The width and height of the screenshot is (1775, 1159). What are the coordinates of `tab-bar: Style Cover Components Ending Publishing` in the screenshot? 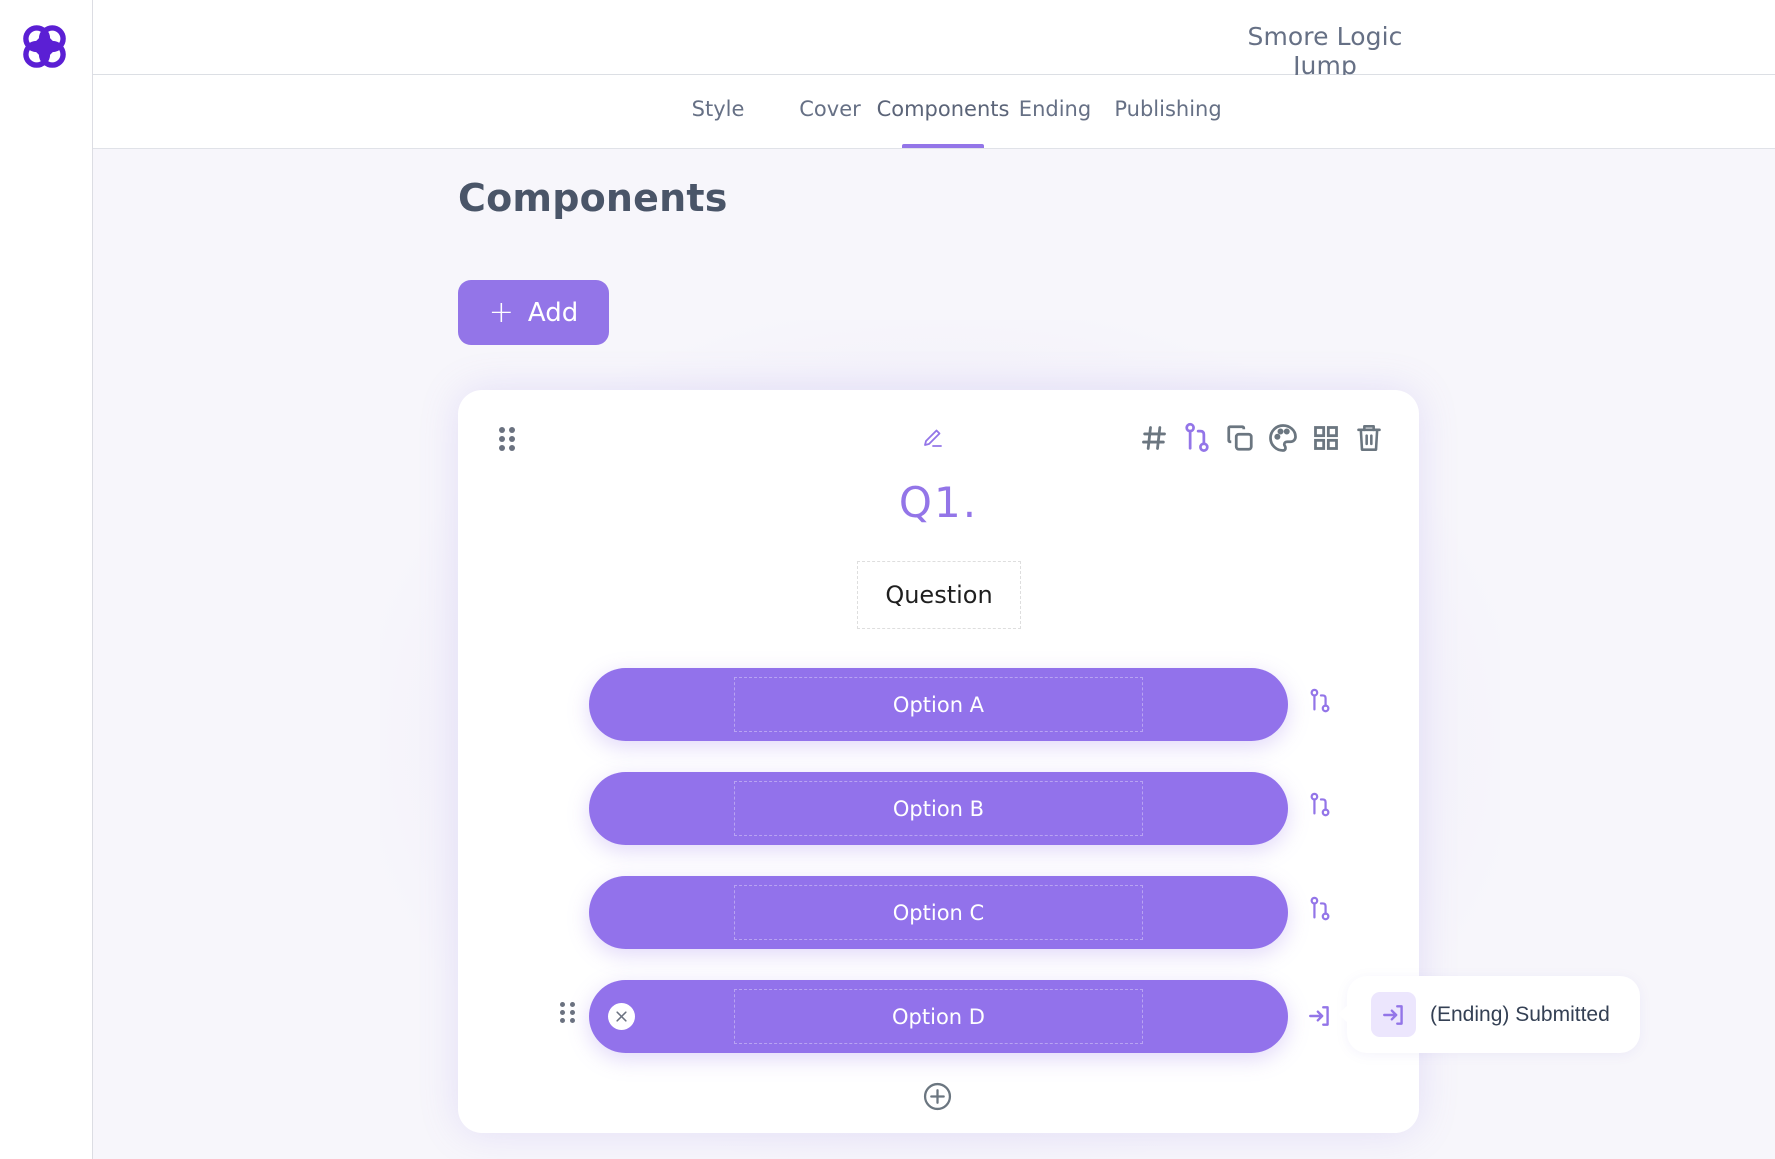 It's located at (934, 112).